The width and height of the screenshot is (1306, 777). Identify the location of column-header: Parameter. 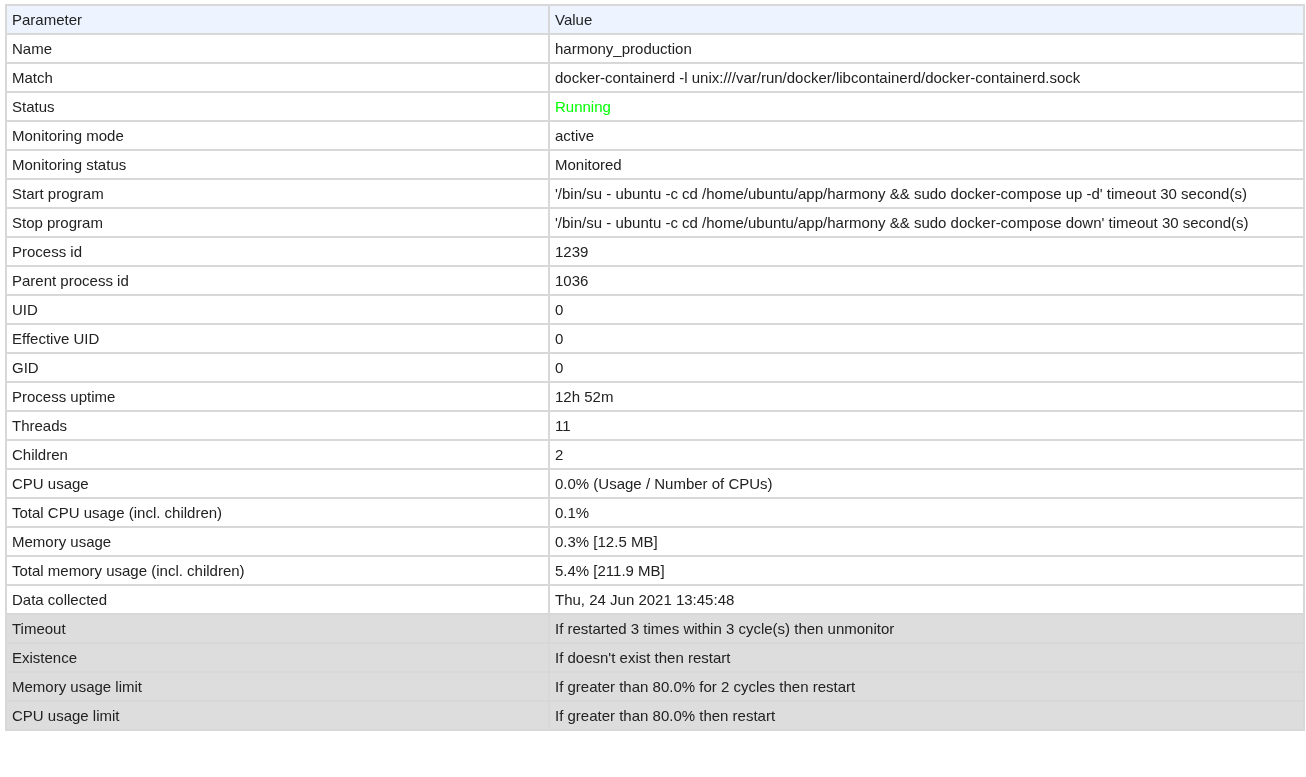
(277, 19).